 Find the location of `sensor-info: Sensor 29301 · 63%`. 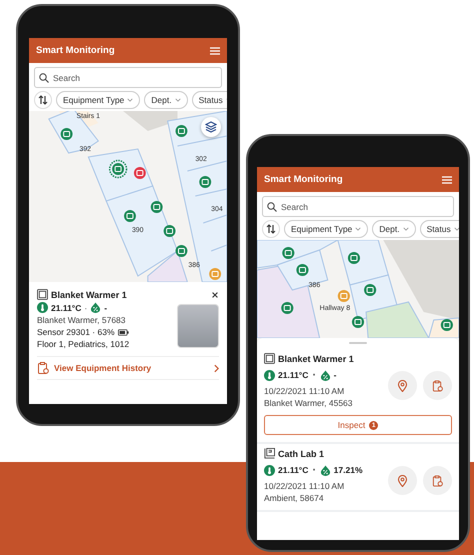

sensor-info: Sensor 29301 · 63% is located at coordinates (75, 332).